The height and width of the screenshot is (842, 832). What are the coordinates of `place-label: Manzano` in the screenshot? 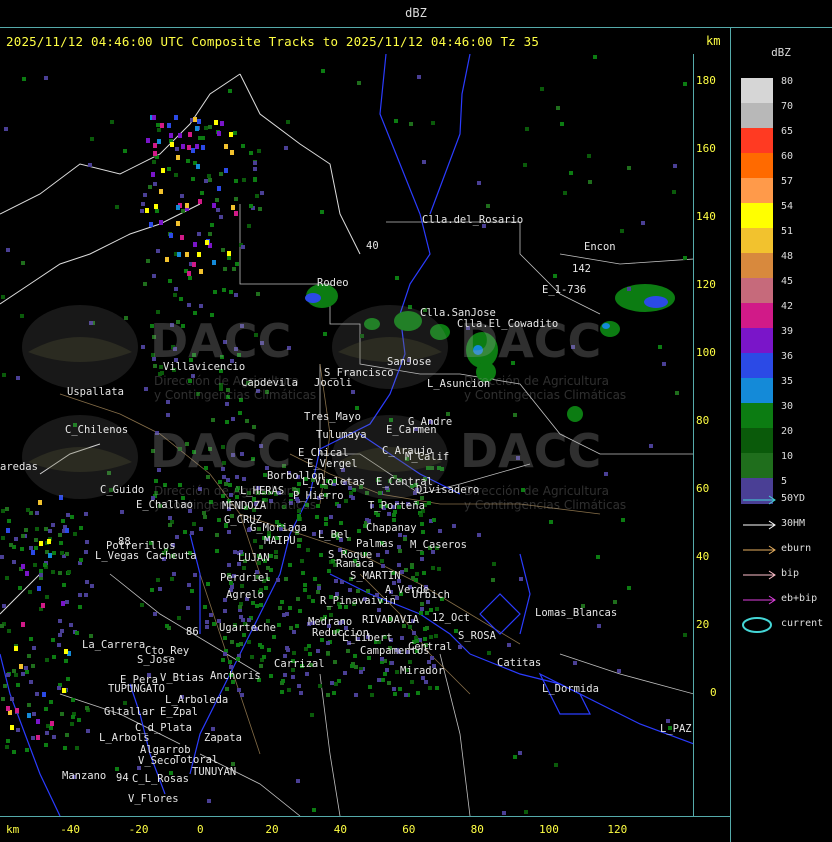 It's located at (84, 776).